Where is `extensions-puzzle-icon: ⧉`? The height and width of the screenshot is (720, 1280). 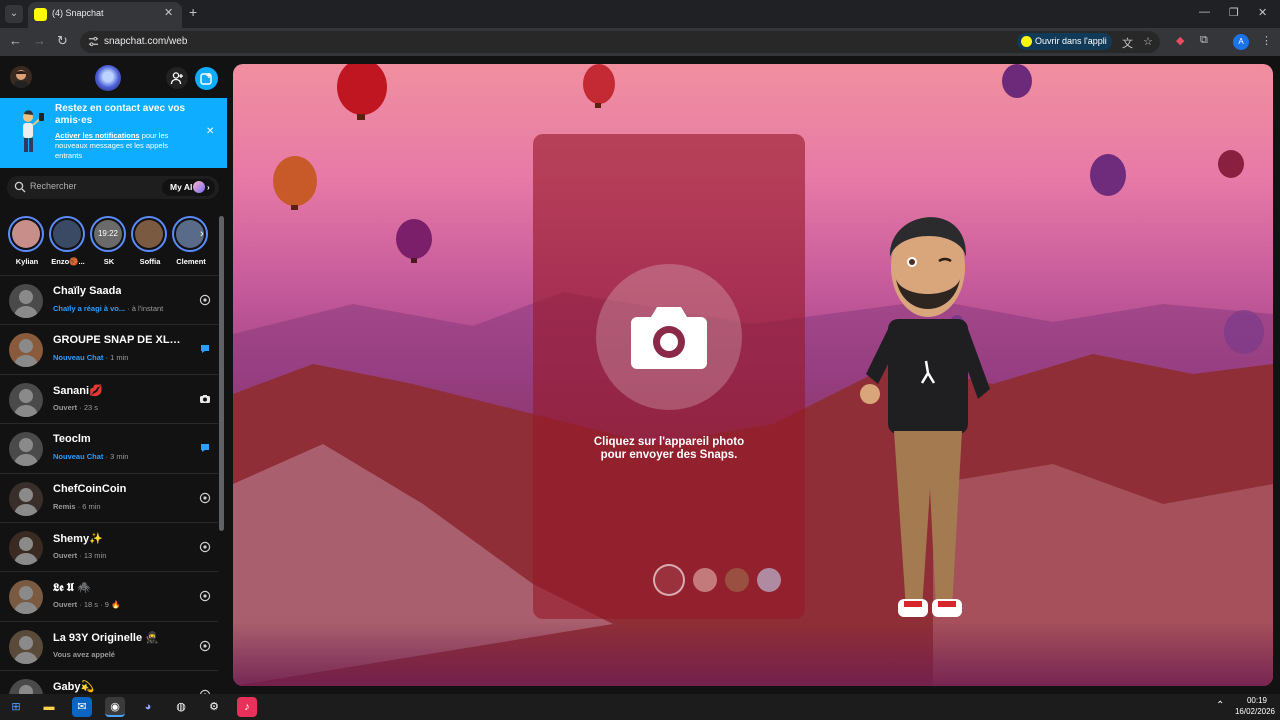
extensions-puzzle-icon: ⧉ is located at coordinates (1204, 40).